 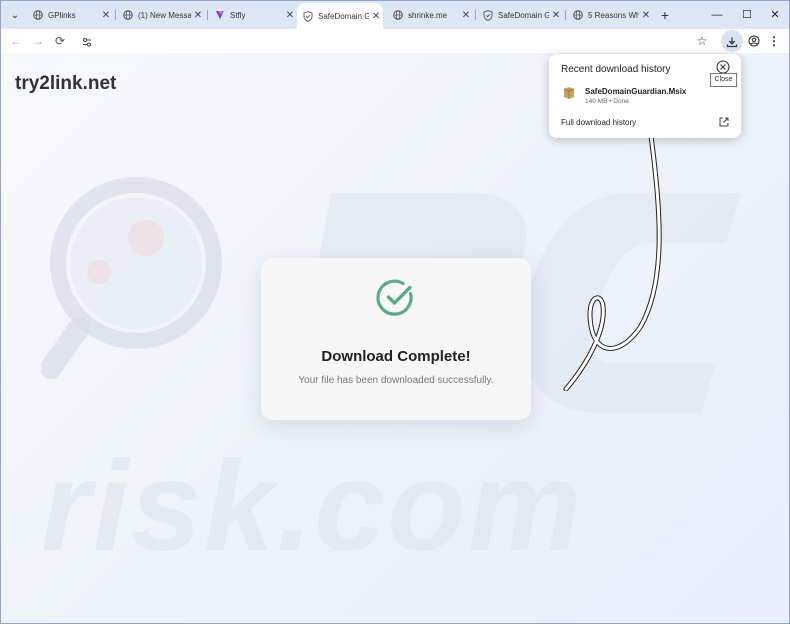 I want to click on download-filename: SafeDomainGuardian.Msix, so click(x=635, y=91).